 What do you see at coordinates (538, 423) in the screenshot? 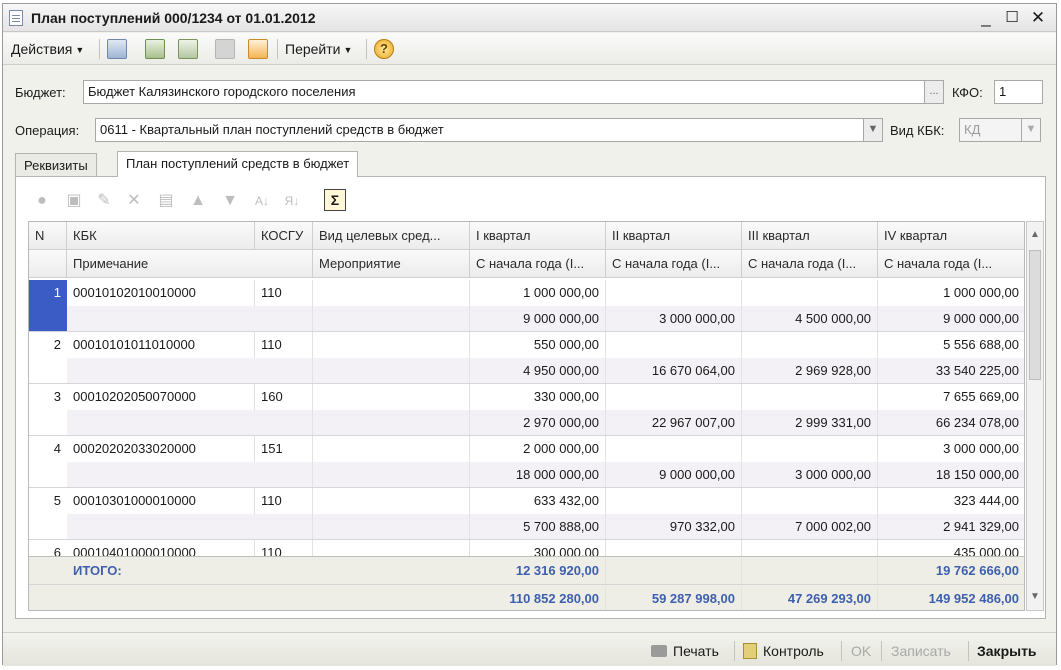
I see `cumulative-cell: 2 970 000,00` at bounding box center [538, 423].